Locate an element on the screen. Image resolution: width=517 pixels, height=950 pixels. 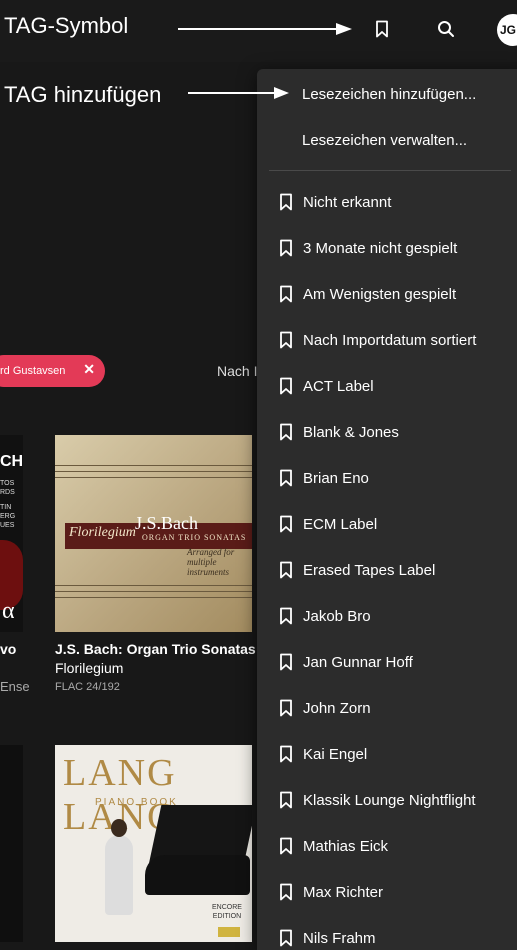
bookmark-label: Mathias Eick is located at coordinates (346, 846).